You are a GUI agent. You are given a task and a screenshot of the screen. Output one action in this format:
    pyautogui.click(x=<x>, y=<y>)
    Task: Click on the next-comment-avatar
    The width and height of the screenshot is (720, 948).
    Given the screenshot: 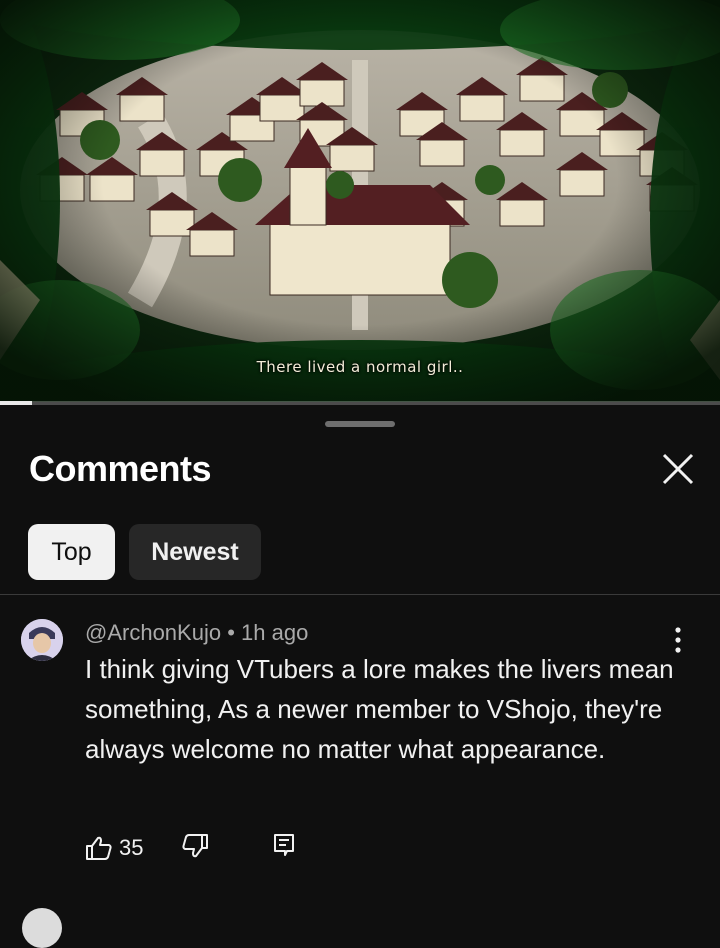 What is the action you would take?
    pyautogui.click(x=42, y=928)
    